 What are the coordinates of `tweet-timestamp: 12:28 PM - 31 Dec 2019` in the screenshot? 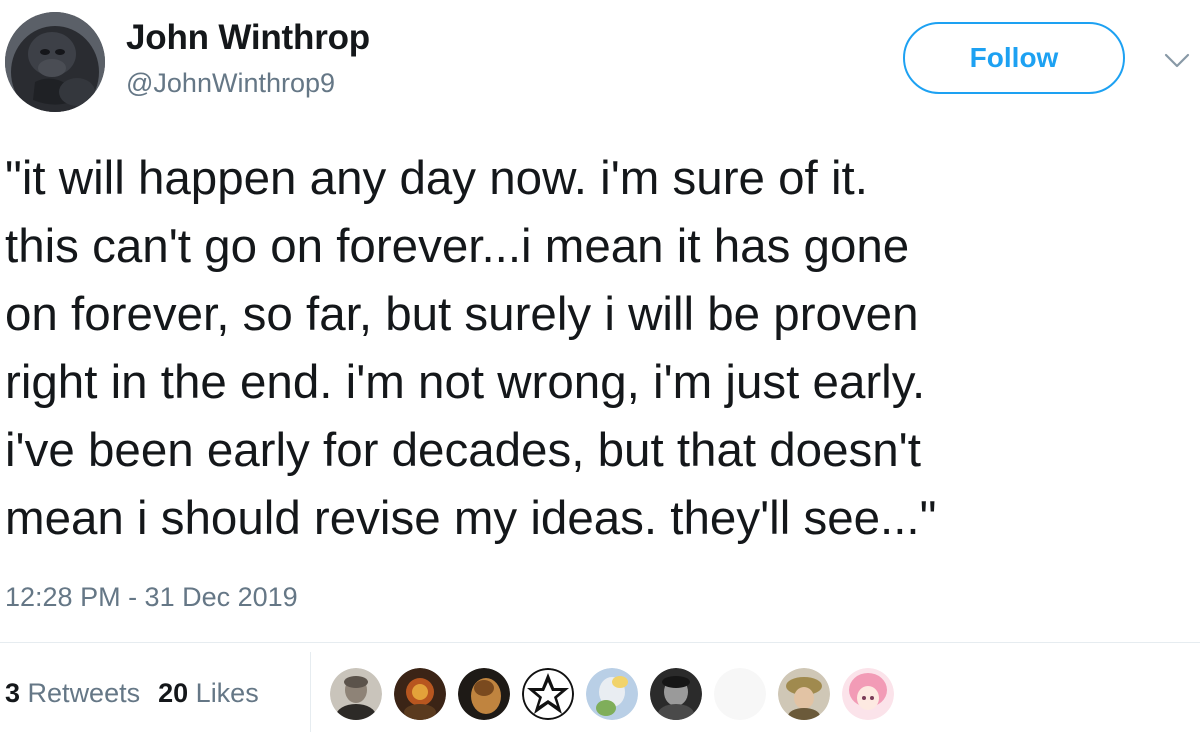 It's located at (151, 597).